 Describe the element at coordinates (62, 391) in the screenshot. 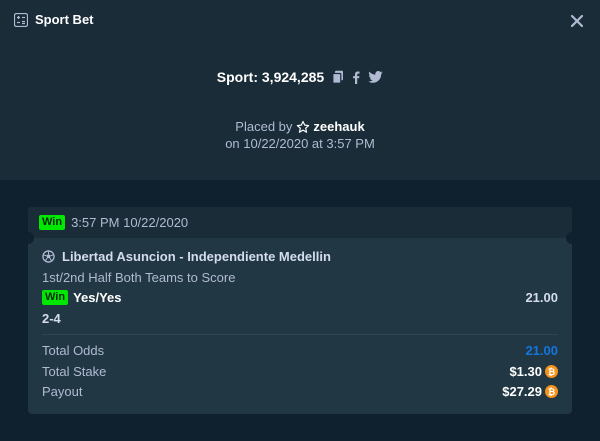

I see `payout-label: Payout` at that location.